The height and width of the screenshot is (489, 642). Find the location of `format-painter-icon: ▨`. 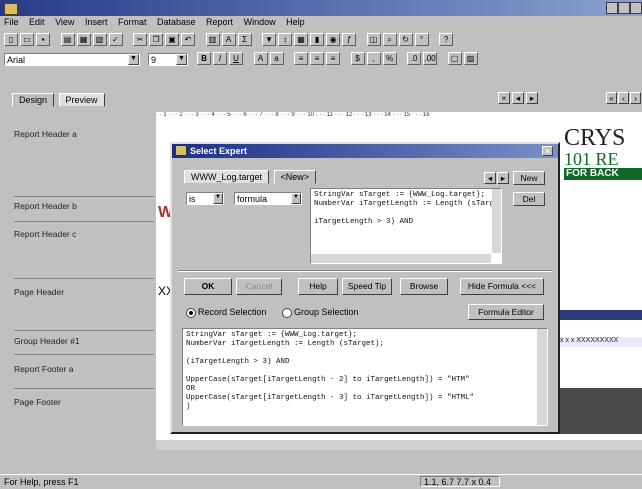

format-painter-icon: ▨ is located at coordinates (470, 58).